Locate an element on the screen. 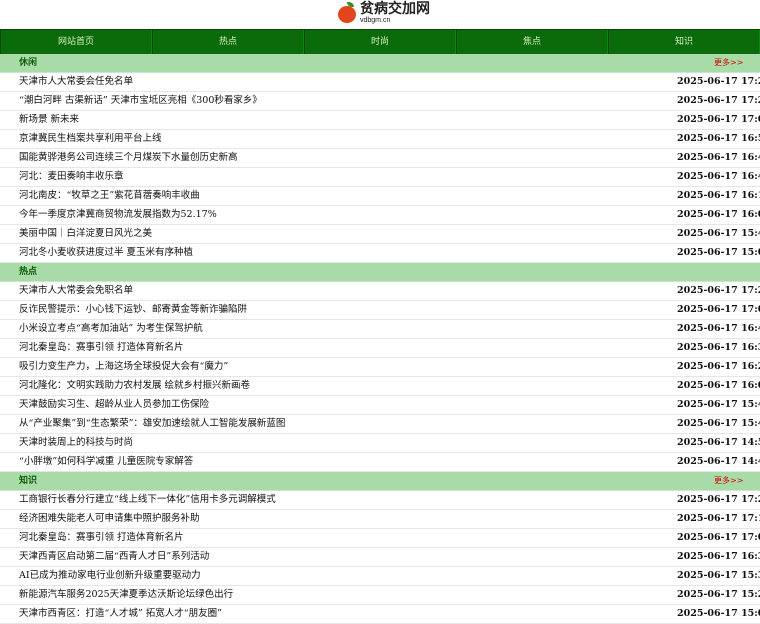 This screenshot has width=760, height=624. news-date: 2025-06-17 17:02 is located at coordinates (718, 537).